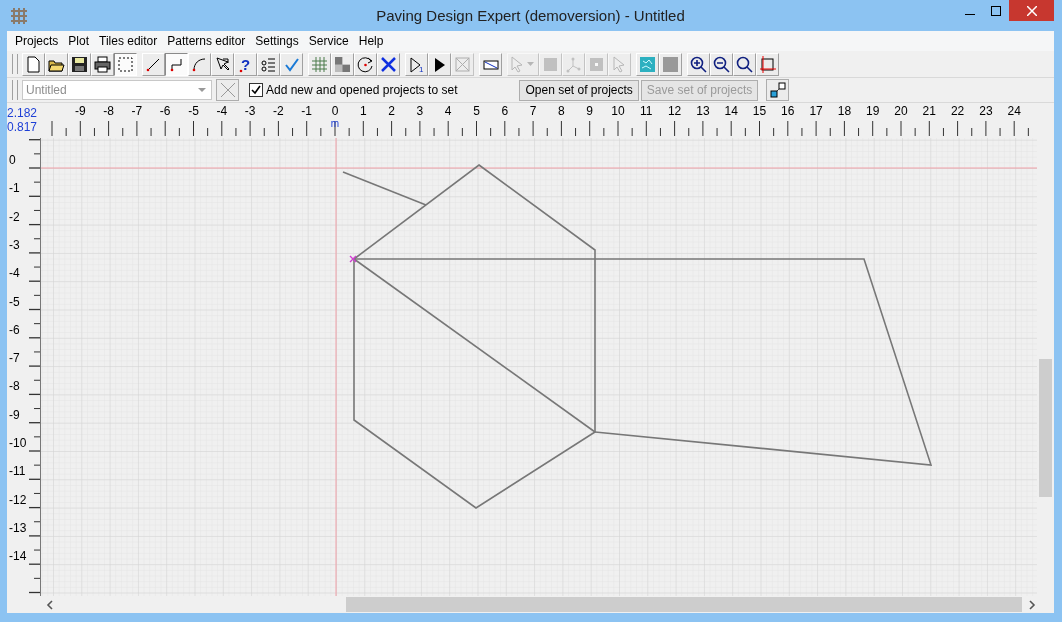  I want to click on checkbox-label: Add new and opened projects to set, so click(362, 90).